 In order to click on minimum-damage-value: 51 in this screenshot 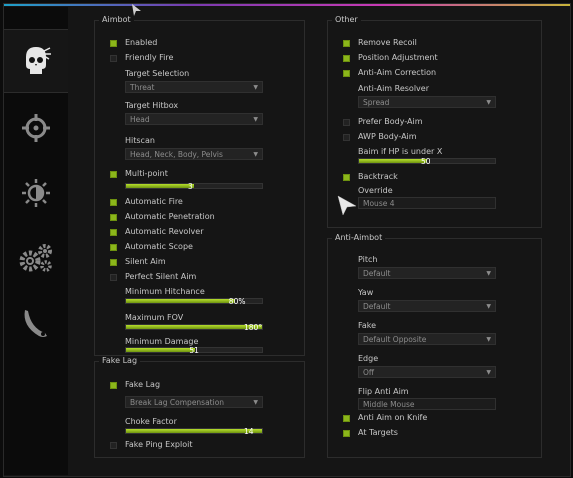, I will do `click(194, 350)`.